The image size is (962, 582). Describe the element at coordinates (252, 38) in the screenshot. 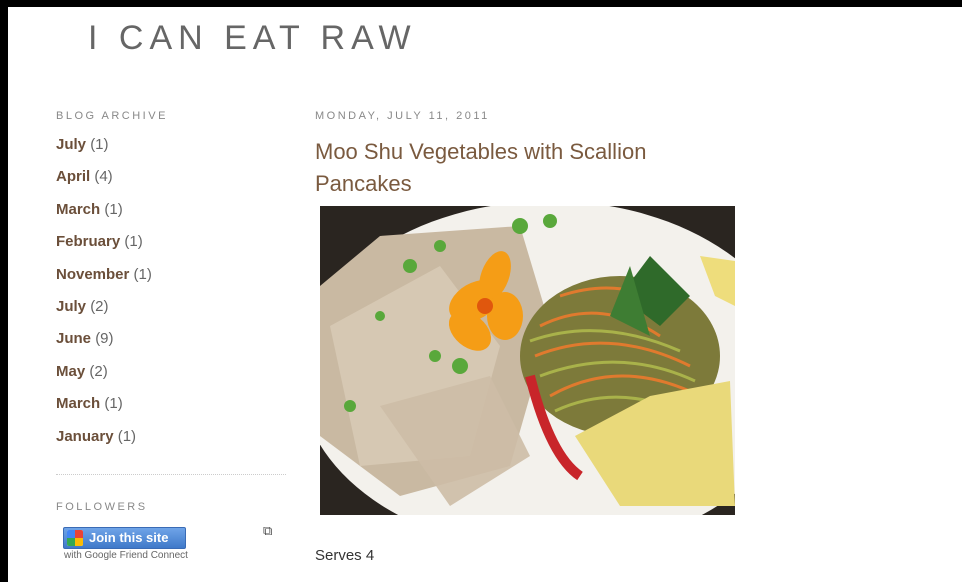

I see `blog-title: I CAN EAT RAW` at that location.